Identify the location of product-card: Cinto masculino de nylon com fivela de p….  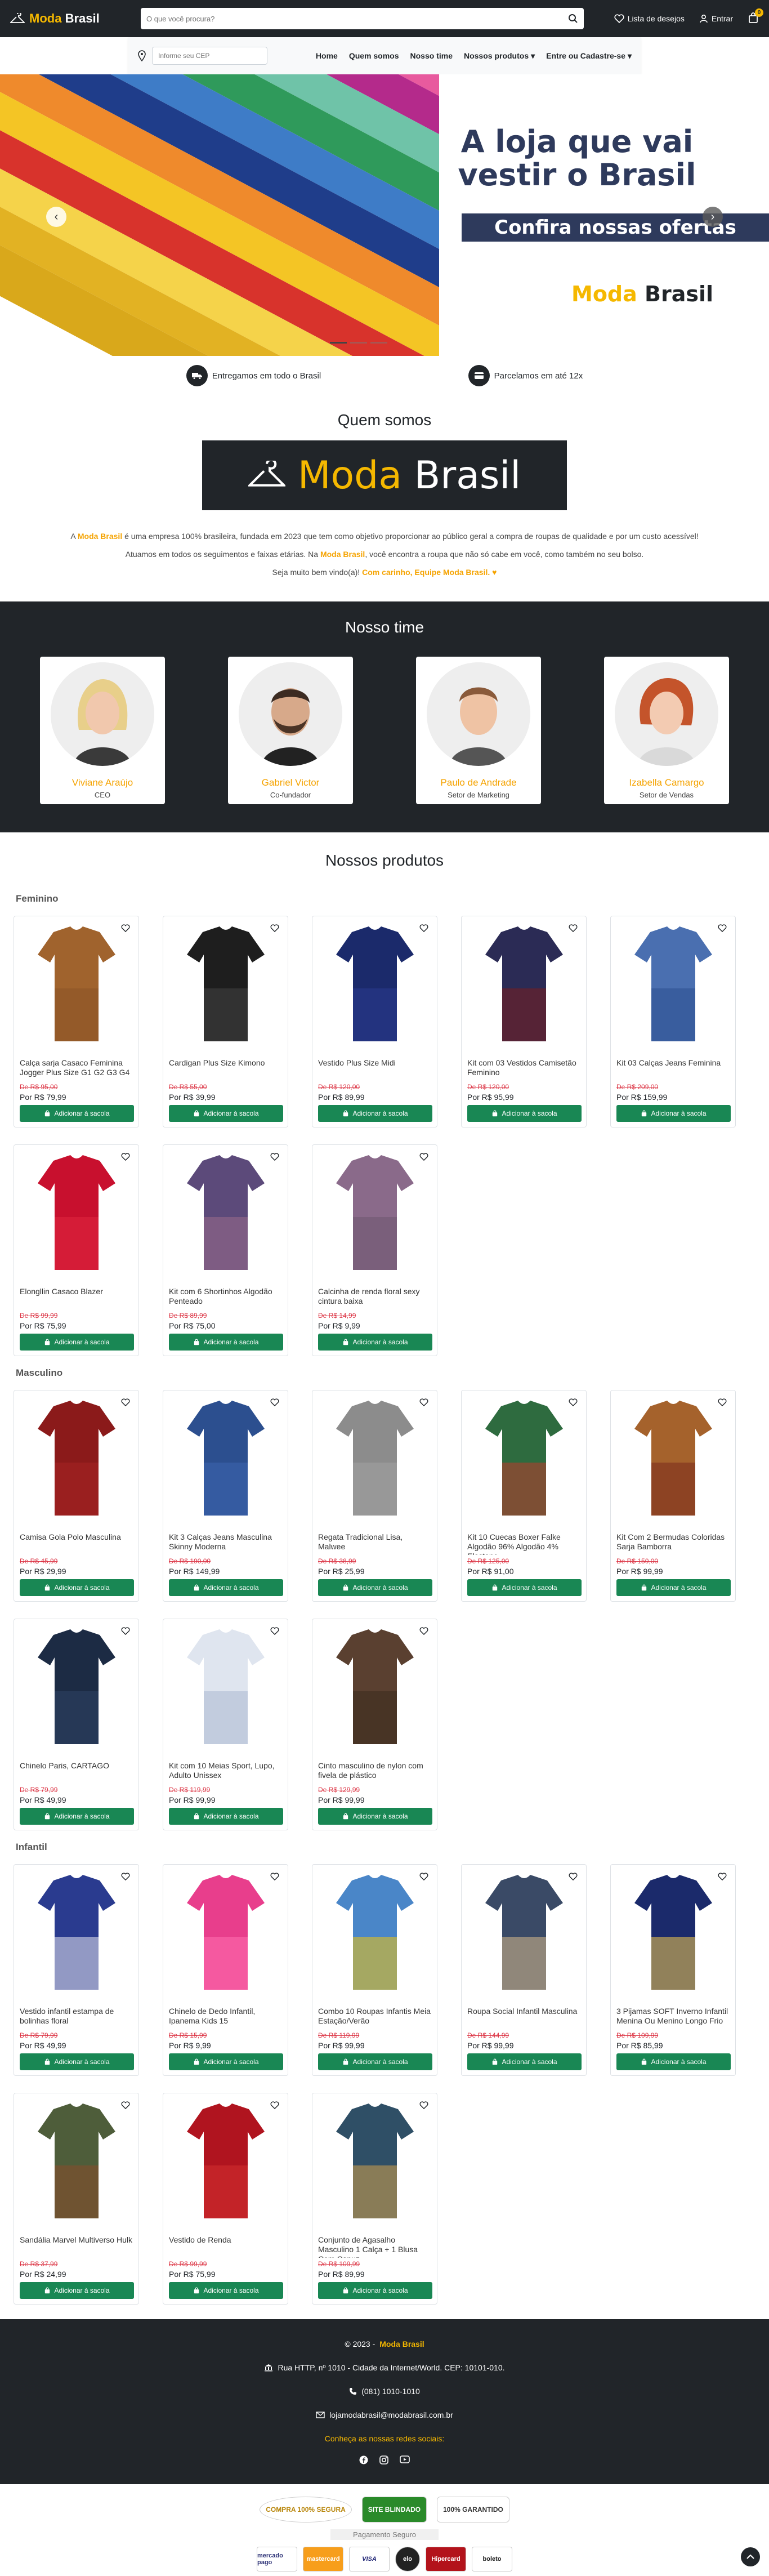
(374, 1724).